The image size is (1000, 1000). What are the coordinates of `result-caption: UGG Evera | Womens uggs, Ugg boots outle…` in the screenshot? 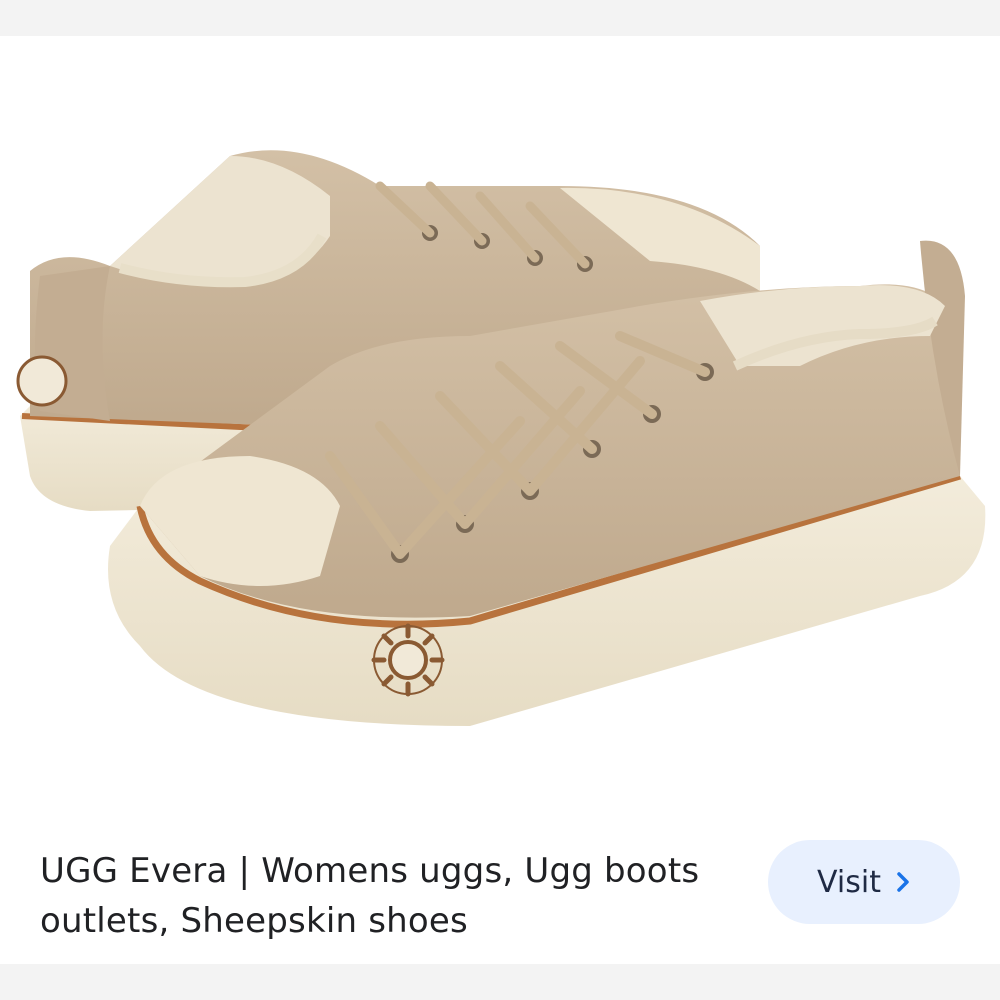 It's located at (500, 890).